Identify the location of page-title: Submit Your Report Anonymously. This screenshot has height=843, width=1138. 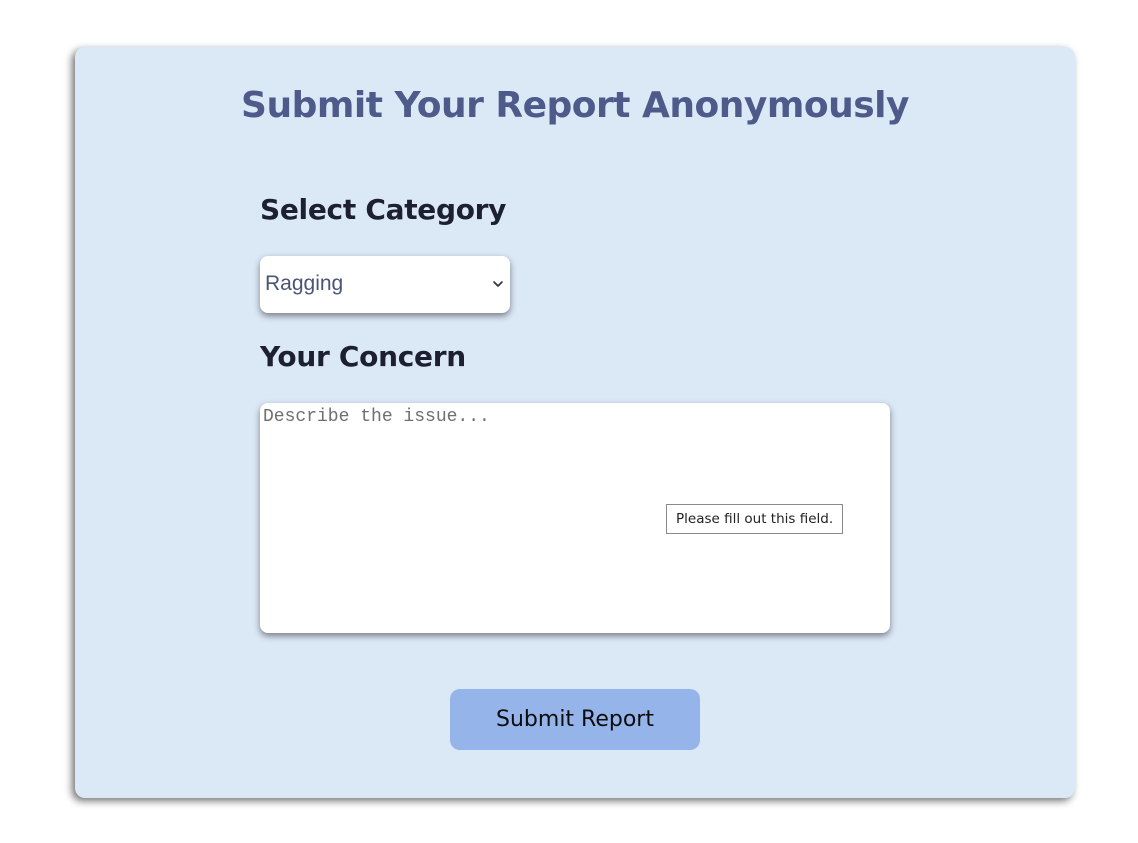
(575, 105).